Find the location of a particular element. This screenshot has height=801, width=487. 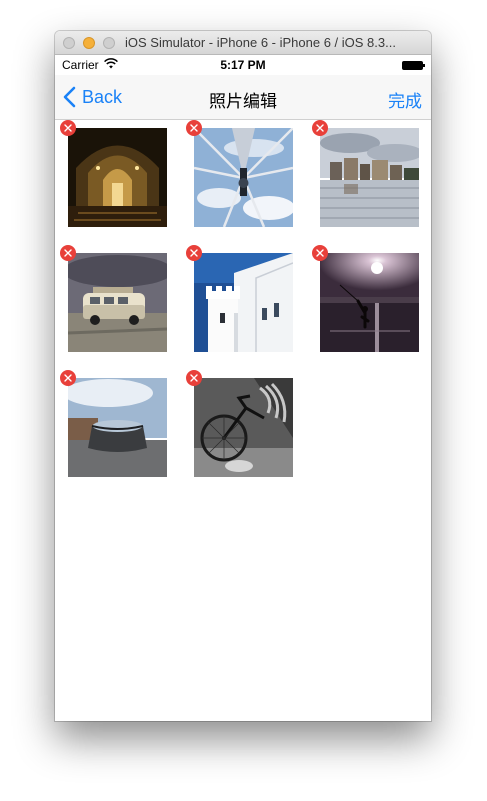

battery-icon is located at coordinates (413, 65).